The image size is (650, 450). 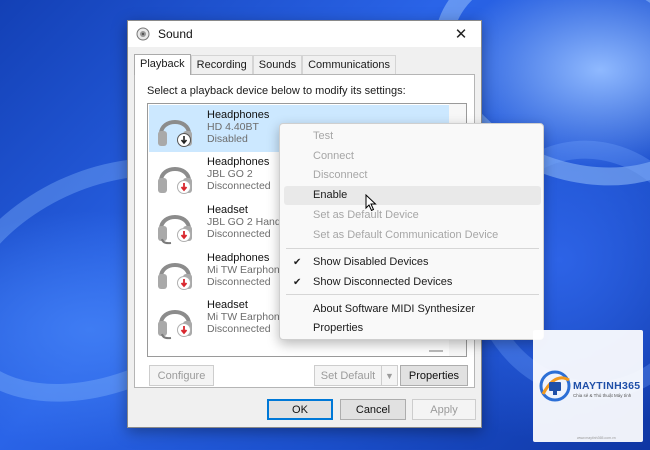 I want to click on menu-item-label: Show Disabled Devices, so click(x=371, y=262).